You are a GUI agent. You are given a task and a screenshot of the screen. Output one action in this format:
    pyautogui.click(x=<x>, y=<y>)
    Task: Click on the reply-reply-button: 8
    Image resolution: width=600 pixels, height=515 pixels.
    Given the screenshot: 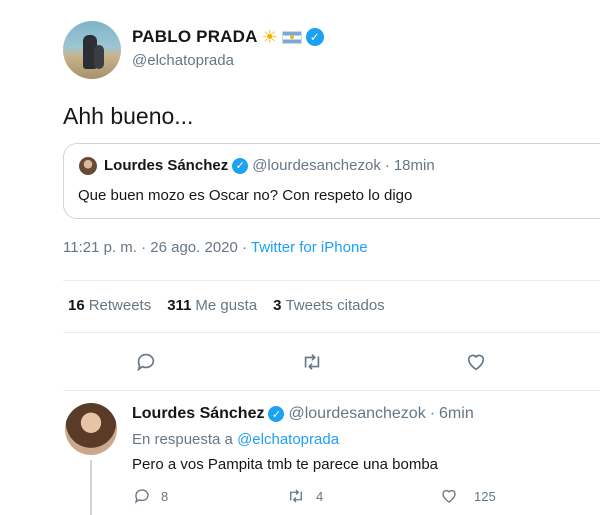 What is the action you would take?
    pyautogui.click(x=150, y=496)
    